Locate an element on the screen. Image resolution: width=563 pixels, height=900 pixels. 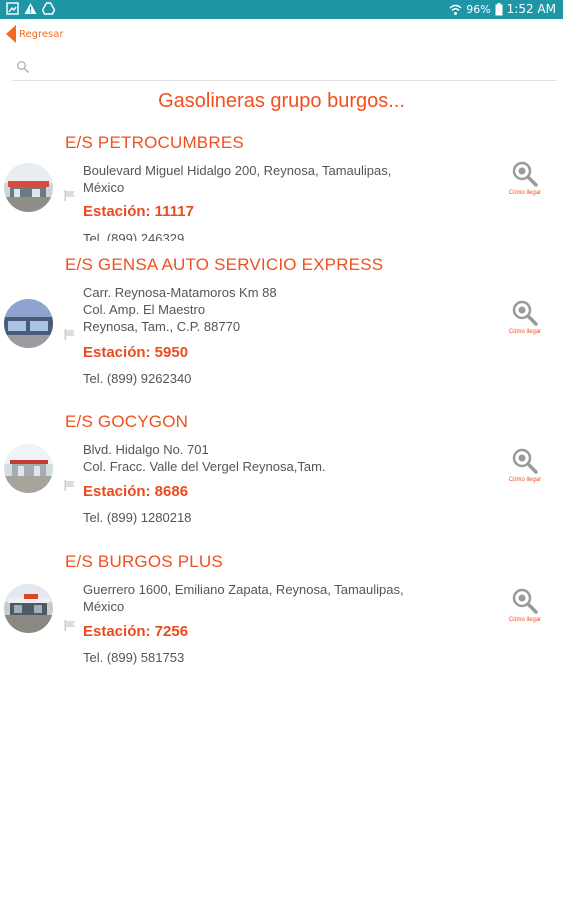
battery-percent: 96% is located at coordinates (478, 9).